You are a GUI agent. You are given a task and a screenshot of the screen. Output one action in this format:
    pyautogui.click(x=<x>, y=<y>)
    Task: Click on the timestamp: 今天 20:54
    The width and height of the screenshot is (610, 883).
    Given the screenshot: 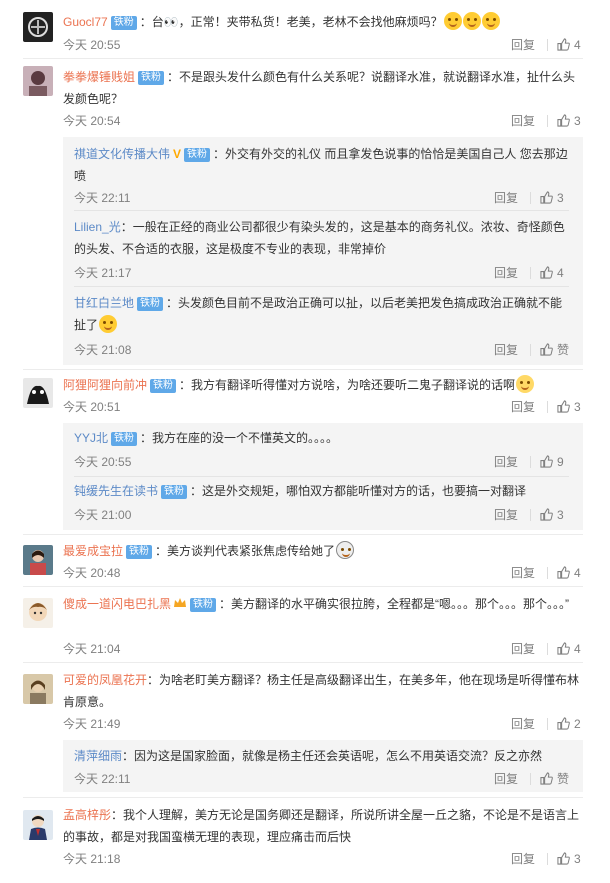 What is the action you would take?
    pyautogui.click(x=92, y=121)
    